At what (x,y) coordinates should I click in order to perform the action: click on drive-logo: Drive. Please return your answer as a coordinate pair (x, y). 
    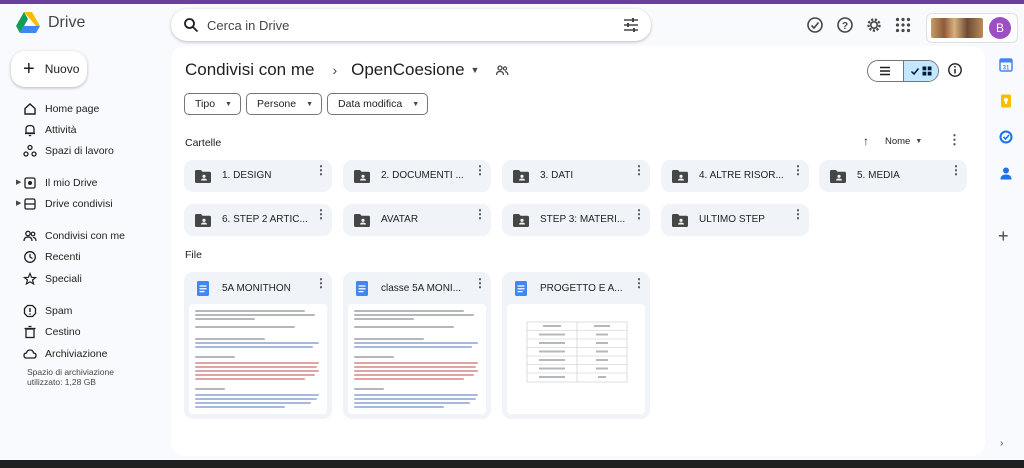
    Looking at the image, I should click on (50, 23).